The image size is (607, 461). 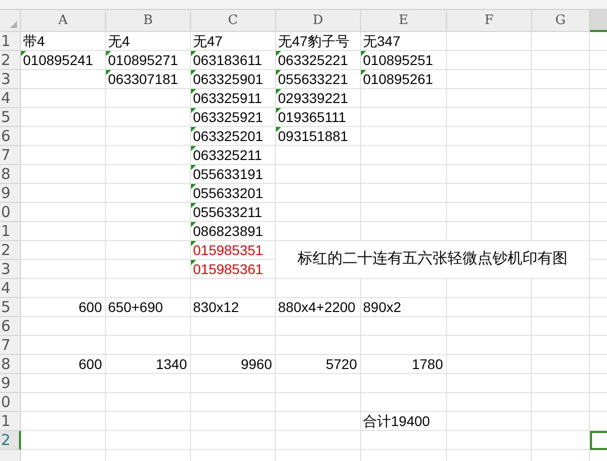 What do you see at coordinates (10, 212) in the screenshot?
I see `row-header: 0` at bounding box center [10, 212].